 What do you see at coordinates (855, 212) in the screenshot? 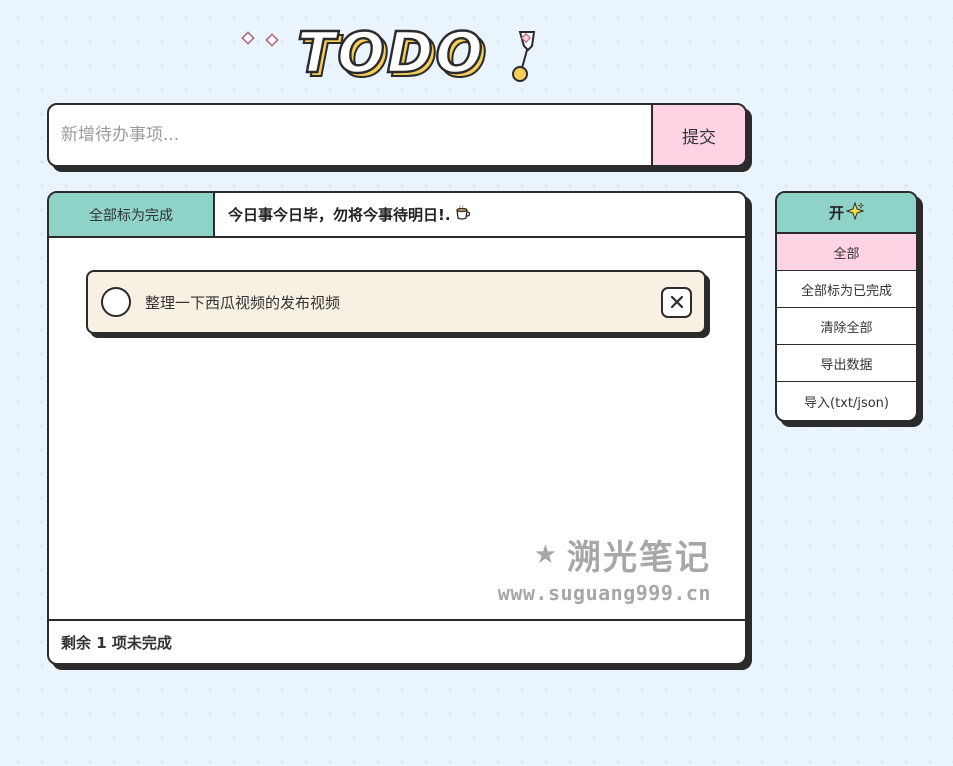
I see `sparkle-icon` at bounding box center [855, 212].